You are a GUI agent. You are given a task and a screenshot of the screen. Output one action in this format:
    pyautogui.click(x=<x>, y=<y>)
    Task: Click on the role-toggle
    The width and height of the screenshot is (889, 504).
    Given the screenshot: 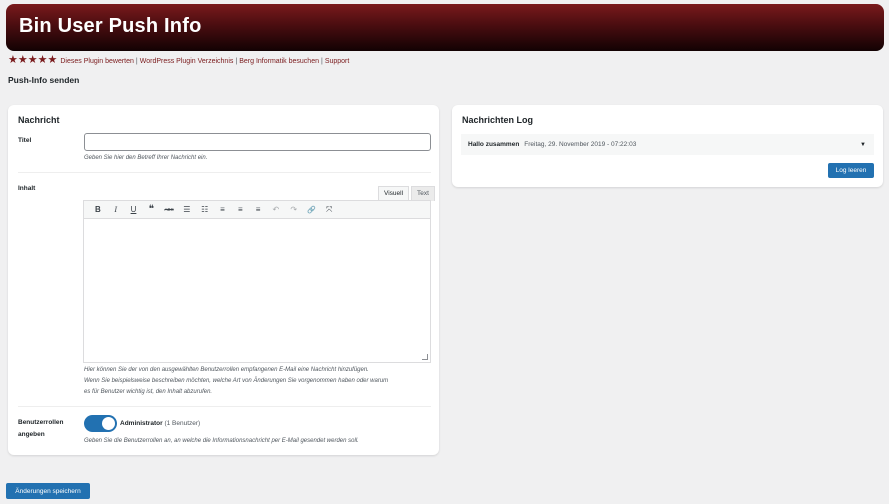 What is the action you would take?
    pyautogui.click(x=100, y=423)
    